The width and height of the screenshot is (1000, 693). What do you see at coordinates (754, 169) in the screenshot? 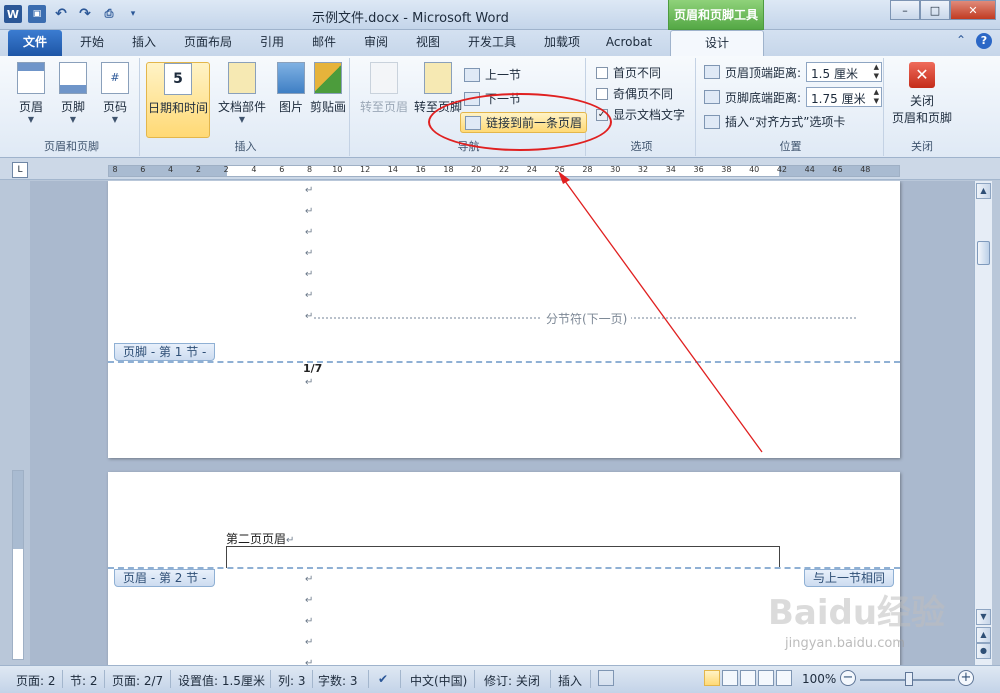
I see `ruler-tick-label: 40` at bounding box center [754, 169].